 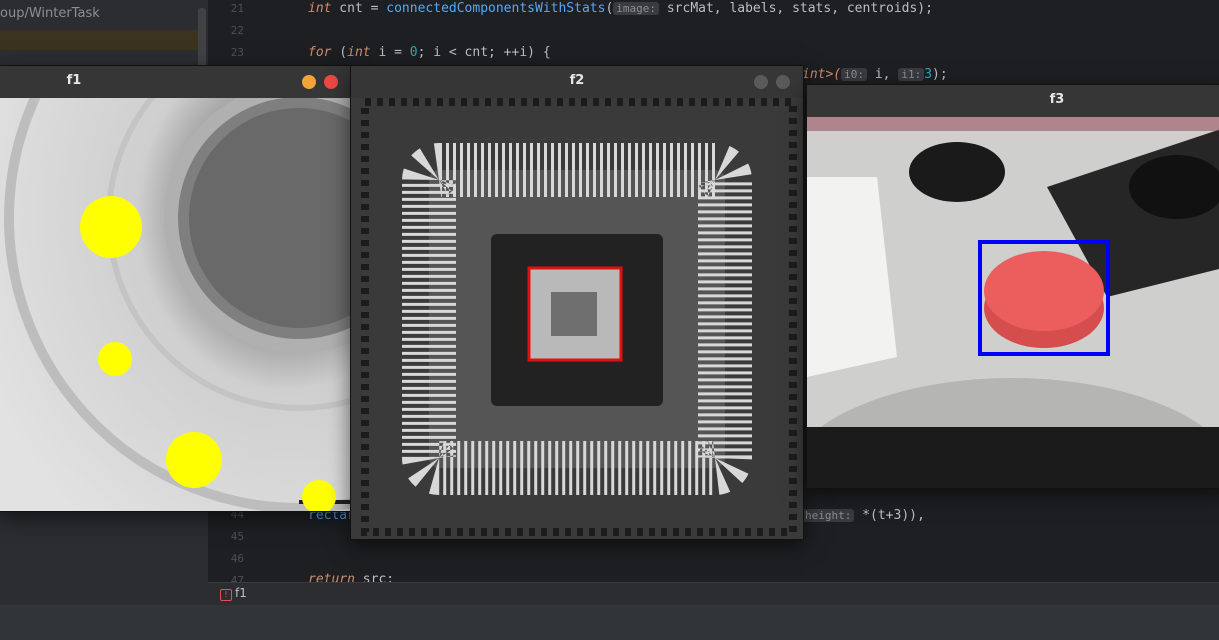 What do you see at coordinates (636, 8) in the screenshot?
I see `parameter-hint: image:` at bounding box center [636, 8].